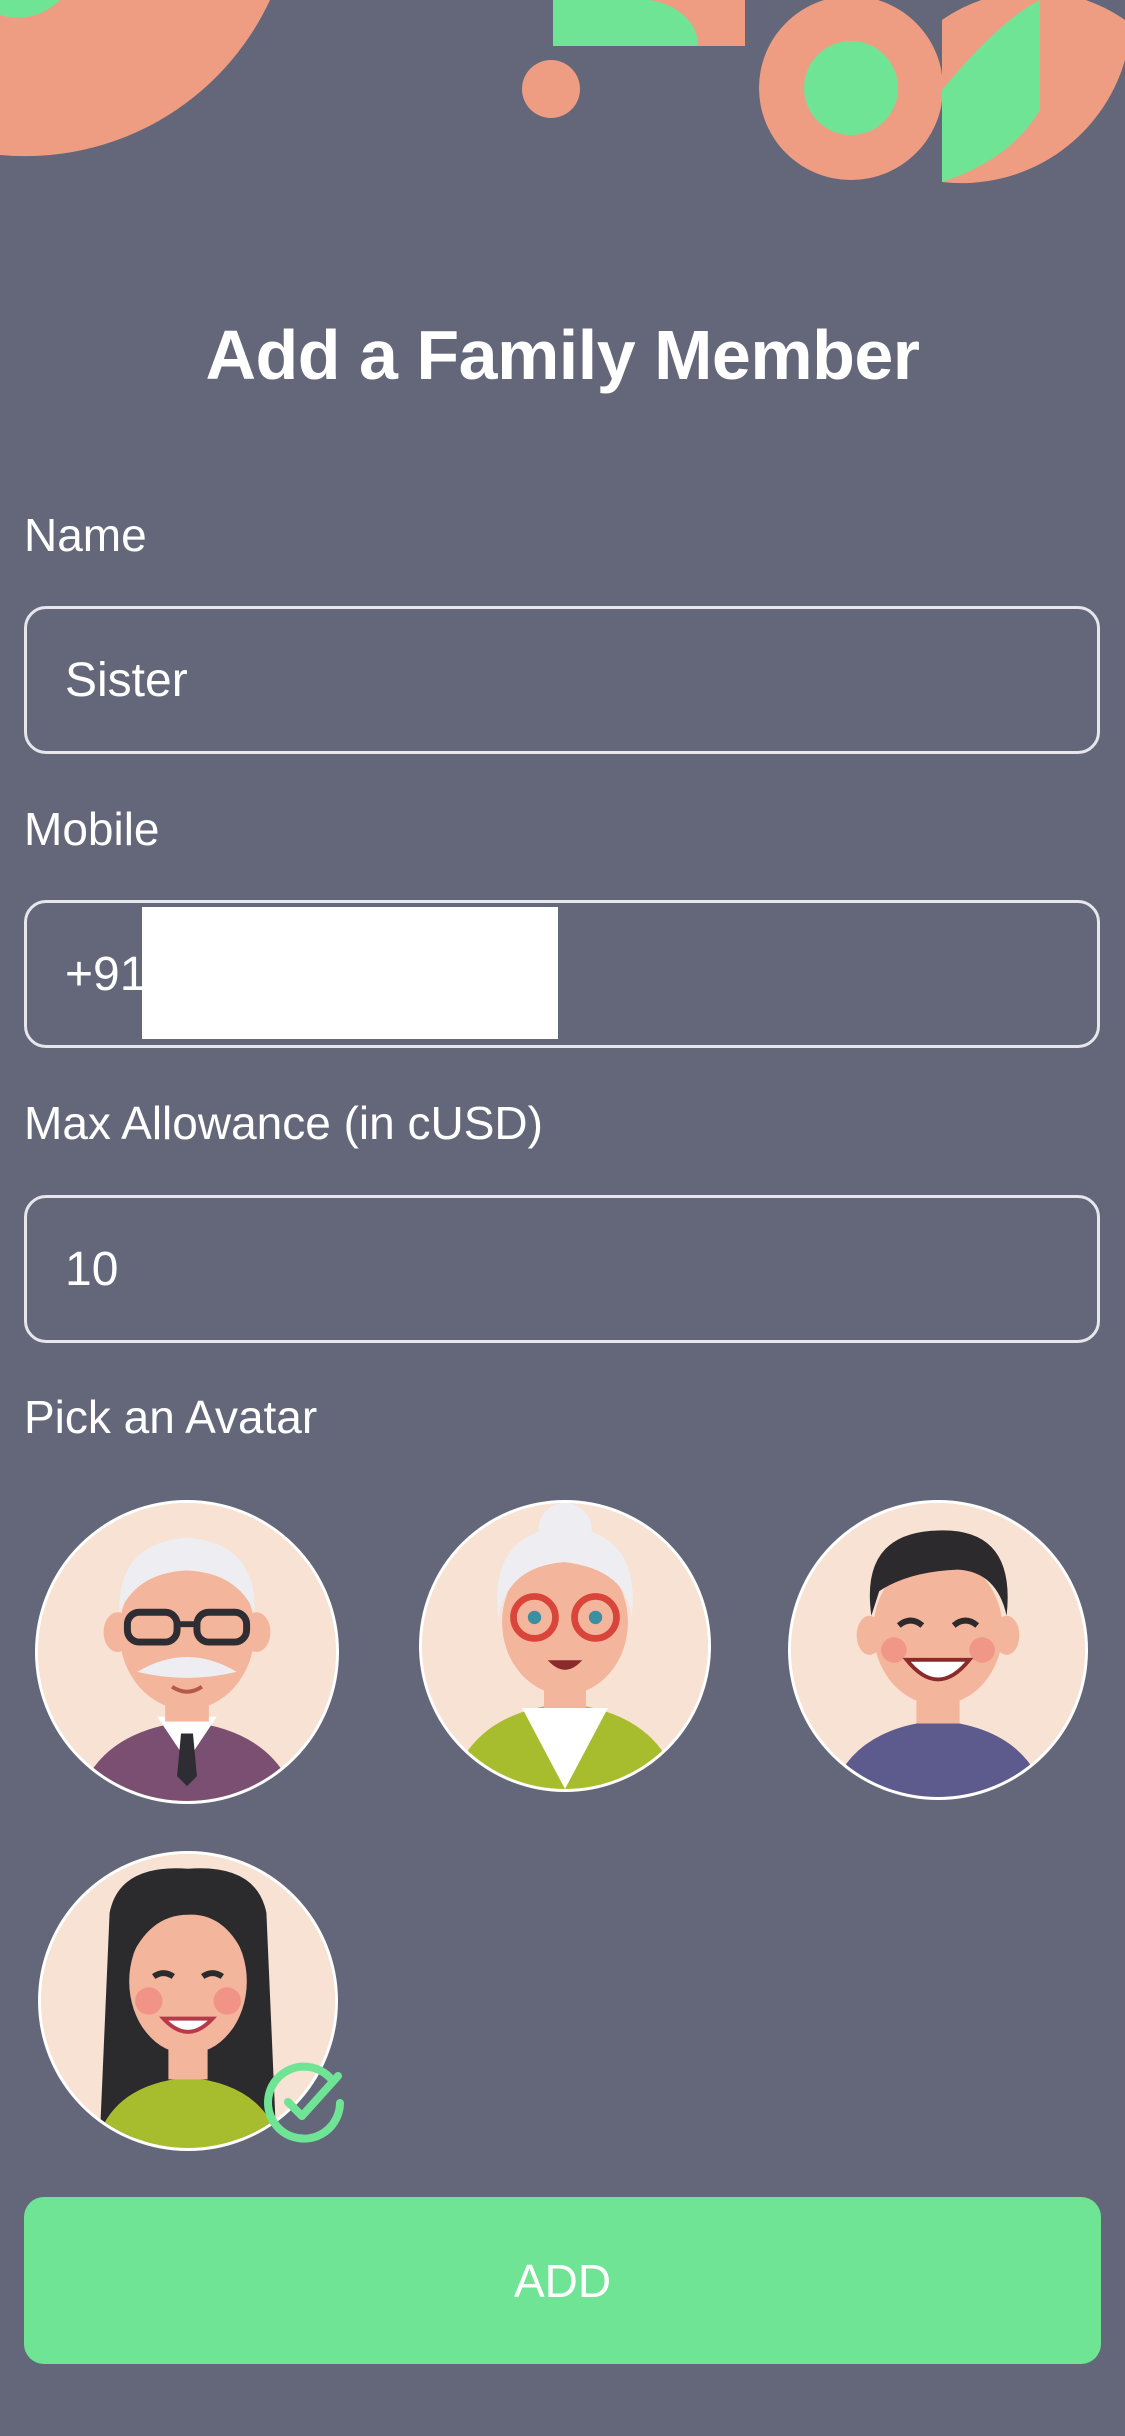  What do you see at coordinates (562, 92) in the screenshot?
I see `header-decoration` at bounding box center [562, 92].